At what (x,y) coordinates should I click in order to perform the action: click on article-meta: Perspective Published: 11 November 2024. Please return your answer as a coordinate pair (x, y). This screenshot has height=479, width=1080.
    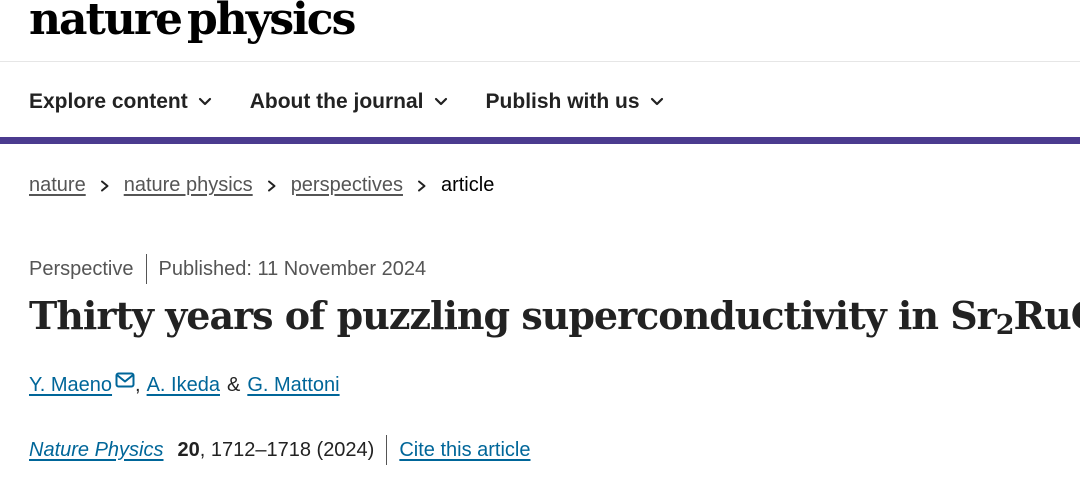
    Looking at the image, I should click on (227, 269).